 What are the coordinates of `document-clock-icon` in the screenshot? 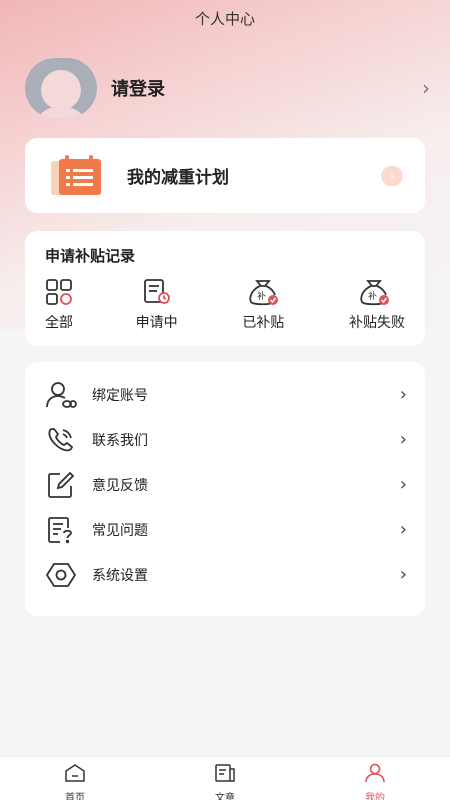 It's located at (157, 292).